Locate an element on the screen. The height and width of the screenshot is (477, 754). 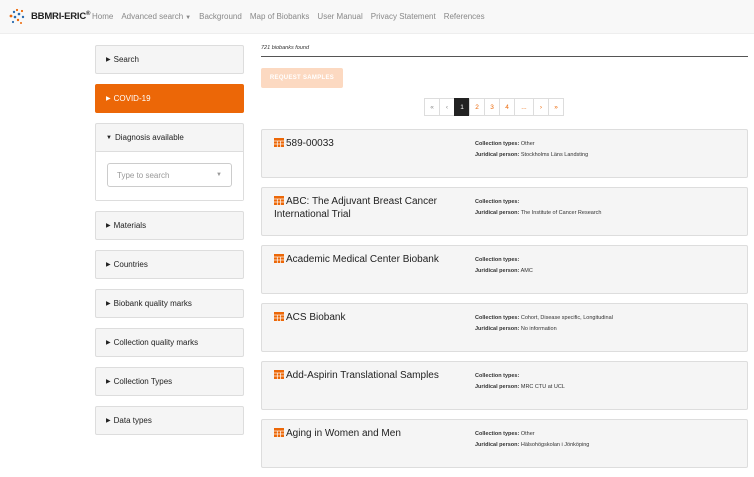
juridical-person-value: Hälsohögskolan i Jönköping is located at coordinates (555, 445).